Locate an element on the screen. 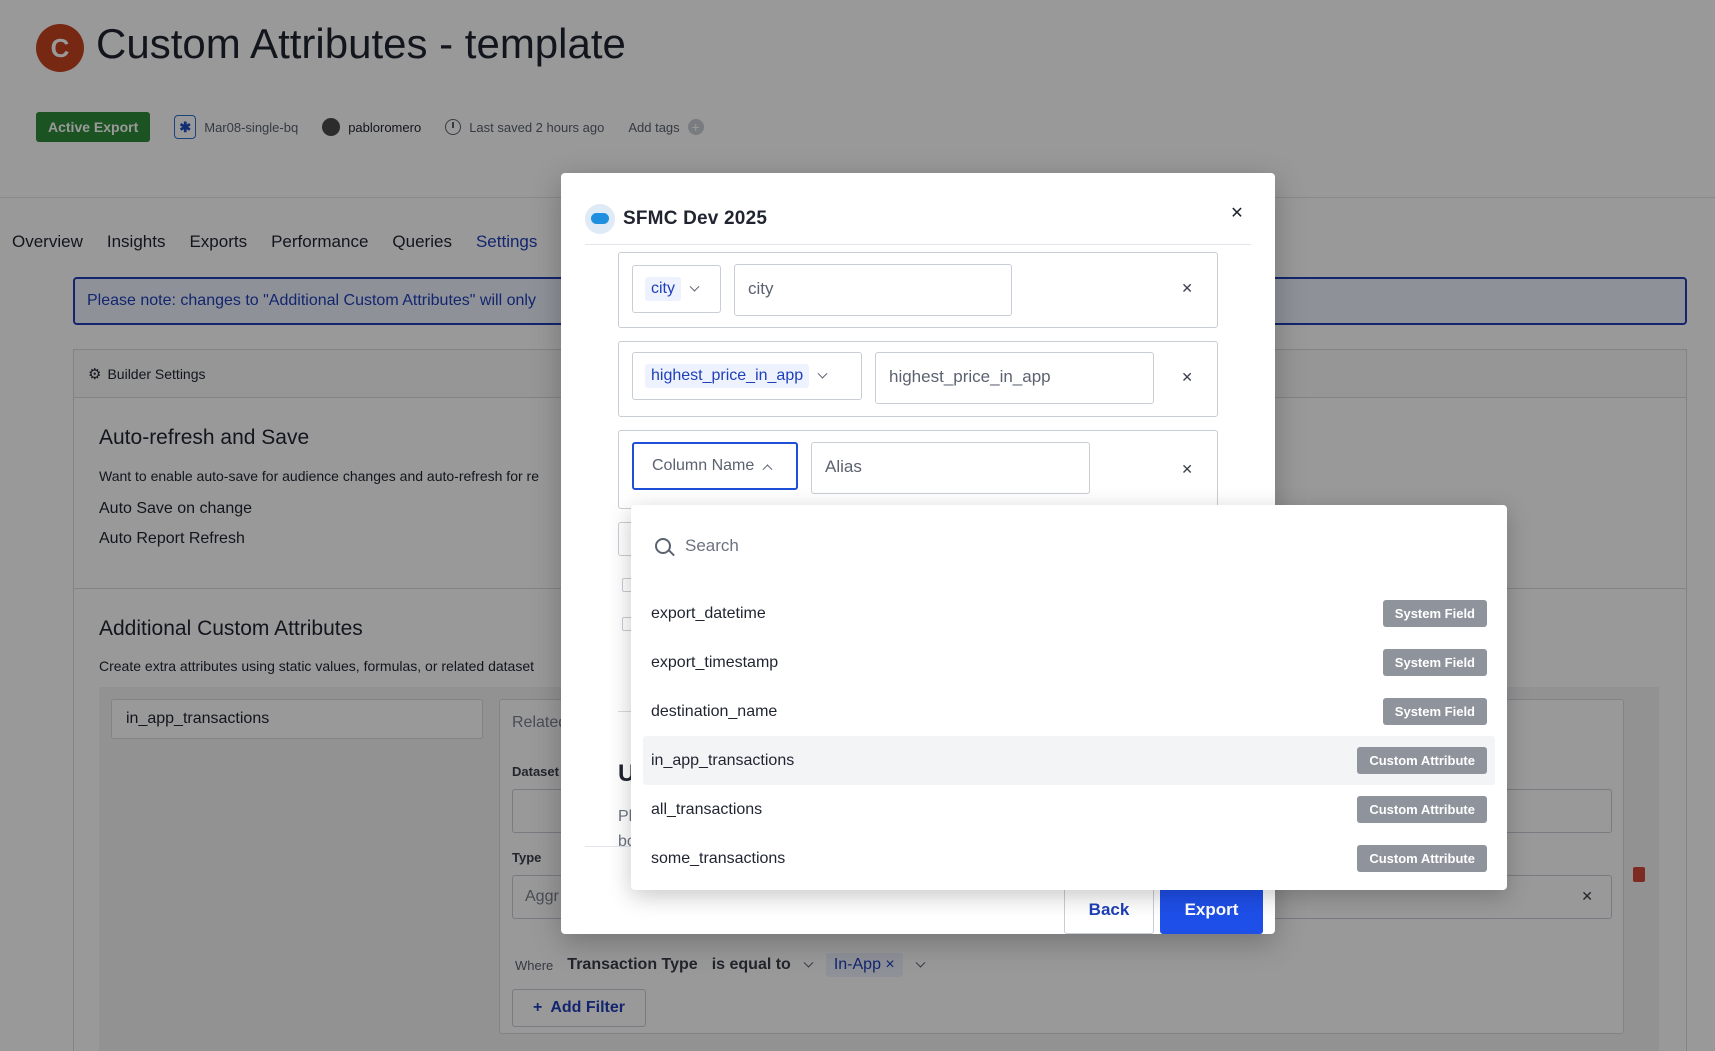 The image size is (1715, 1051). column-name-placeholder: Column Name is located at coordinates (703, 465).